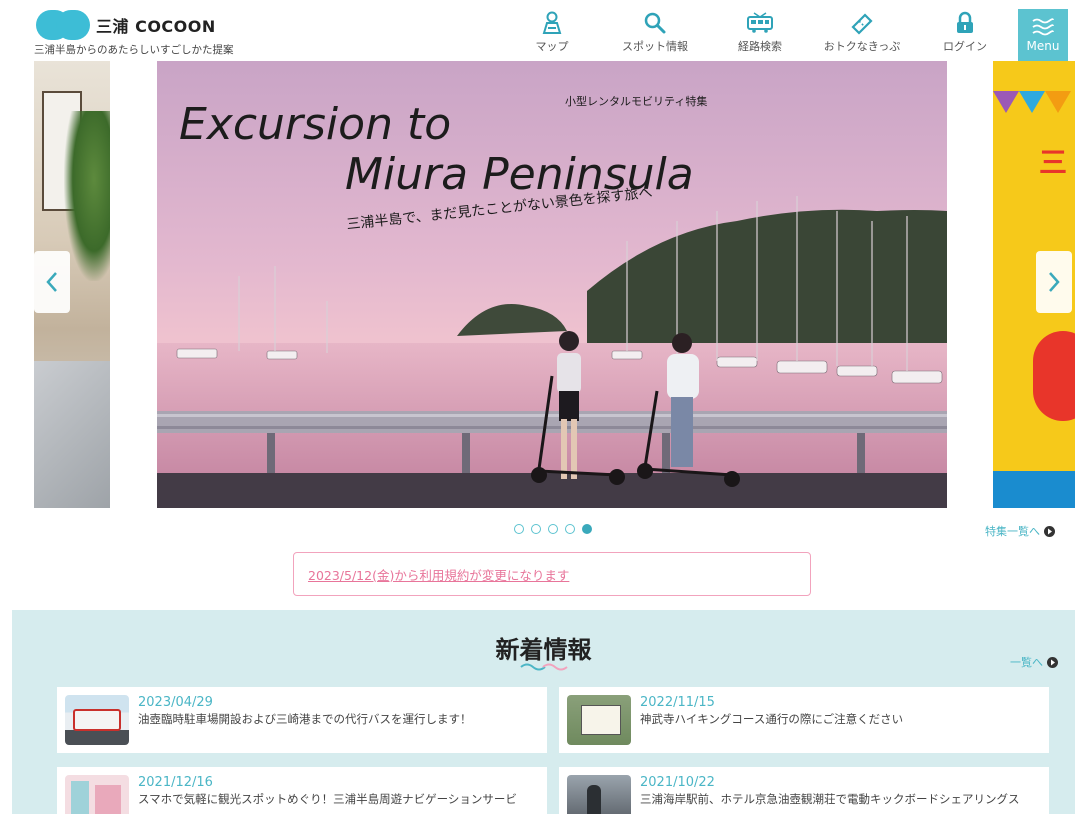 The height and width of the screenshot is (814, 1075). Describe the element at coordinates (543, 650) in the screenshot. I see `news-heading: 新着情報` at that location.